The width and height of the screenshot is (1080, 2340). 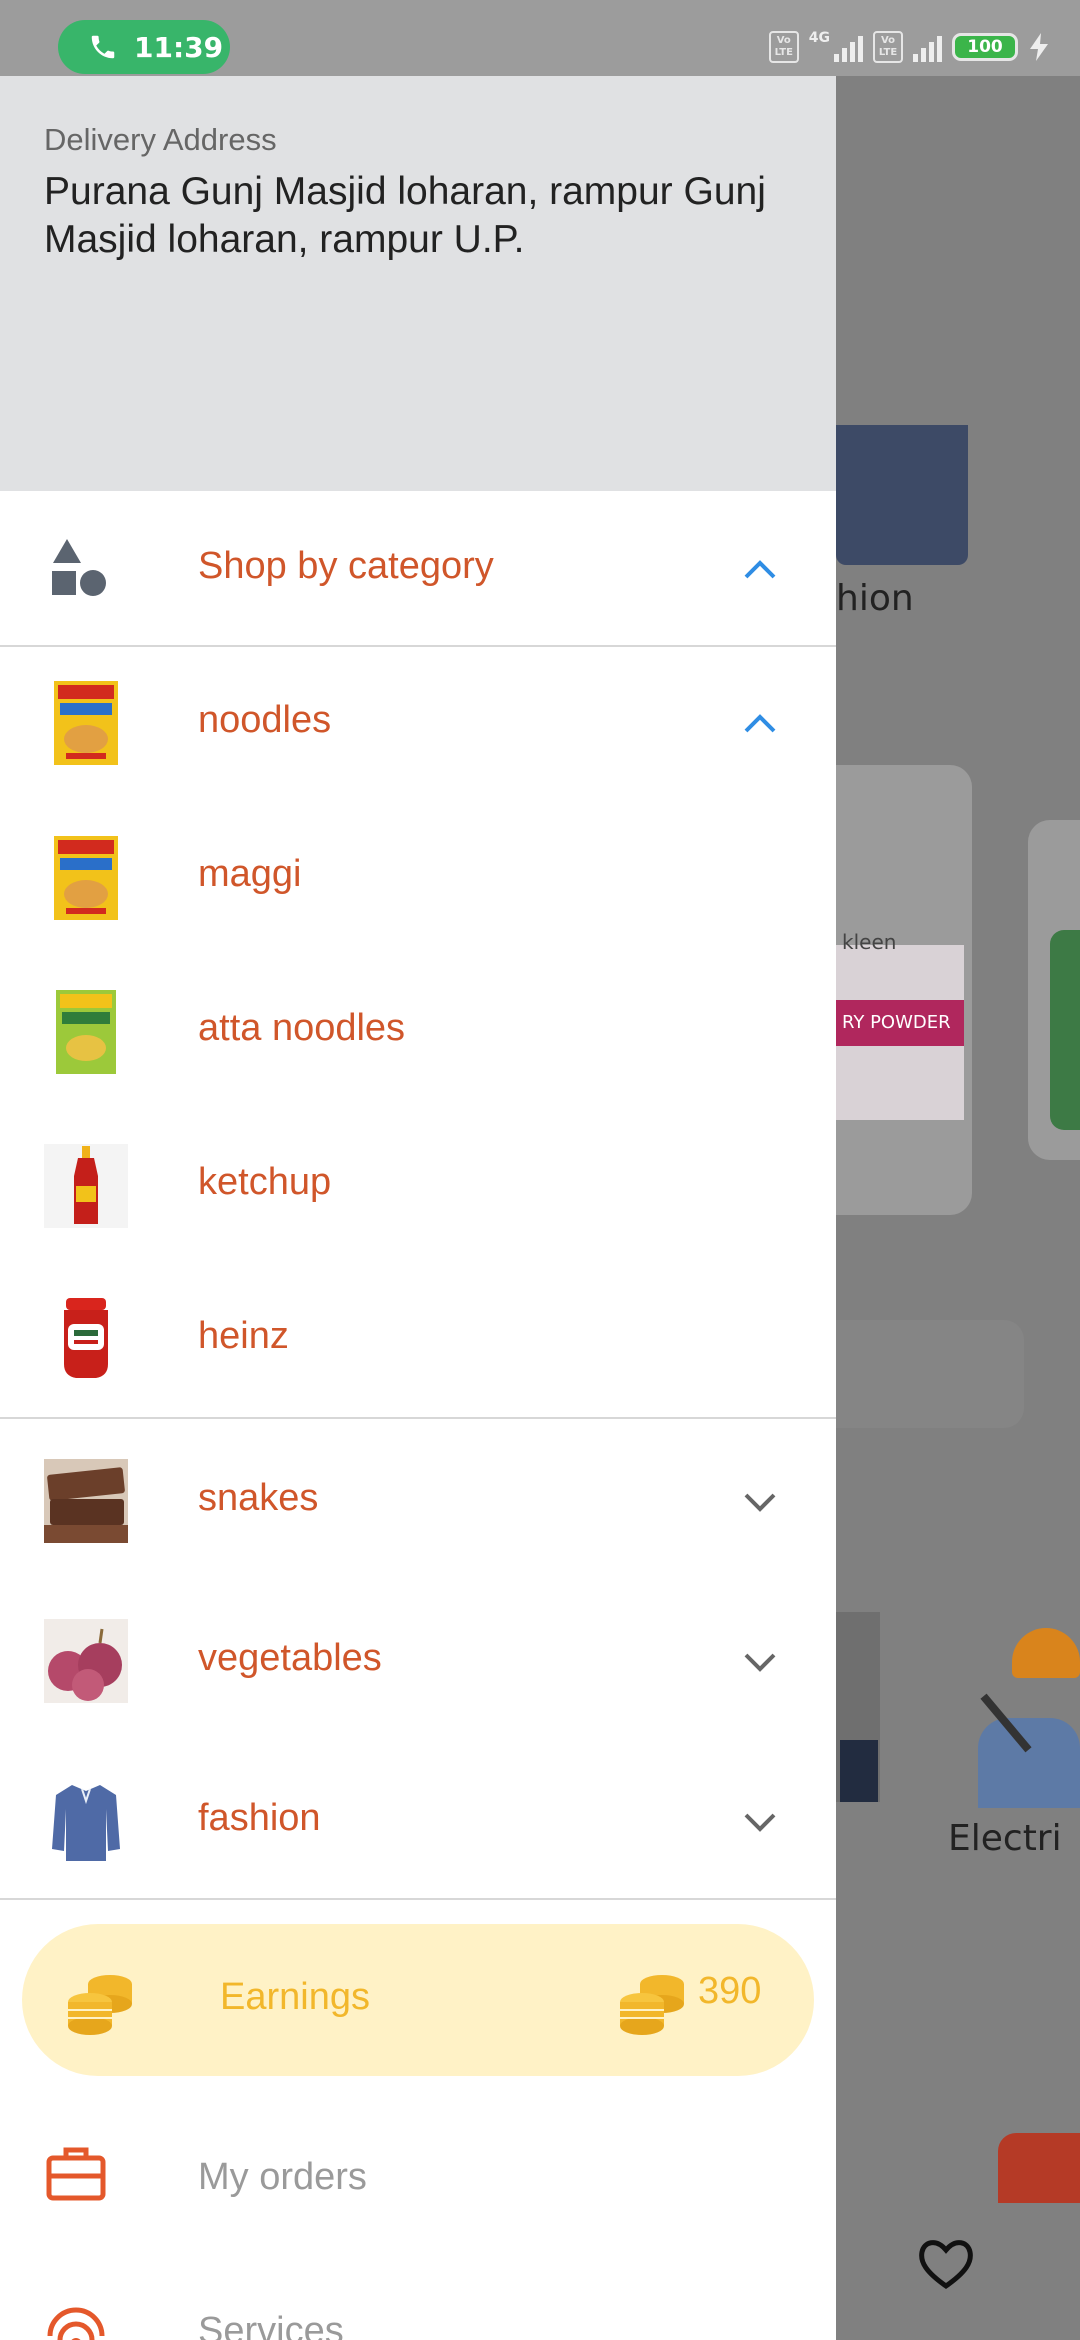 What do you see at coordinates (86, 1501) in the screenshot?
I see `chocolate-bars-icon` at bounding box center [86, 1501].